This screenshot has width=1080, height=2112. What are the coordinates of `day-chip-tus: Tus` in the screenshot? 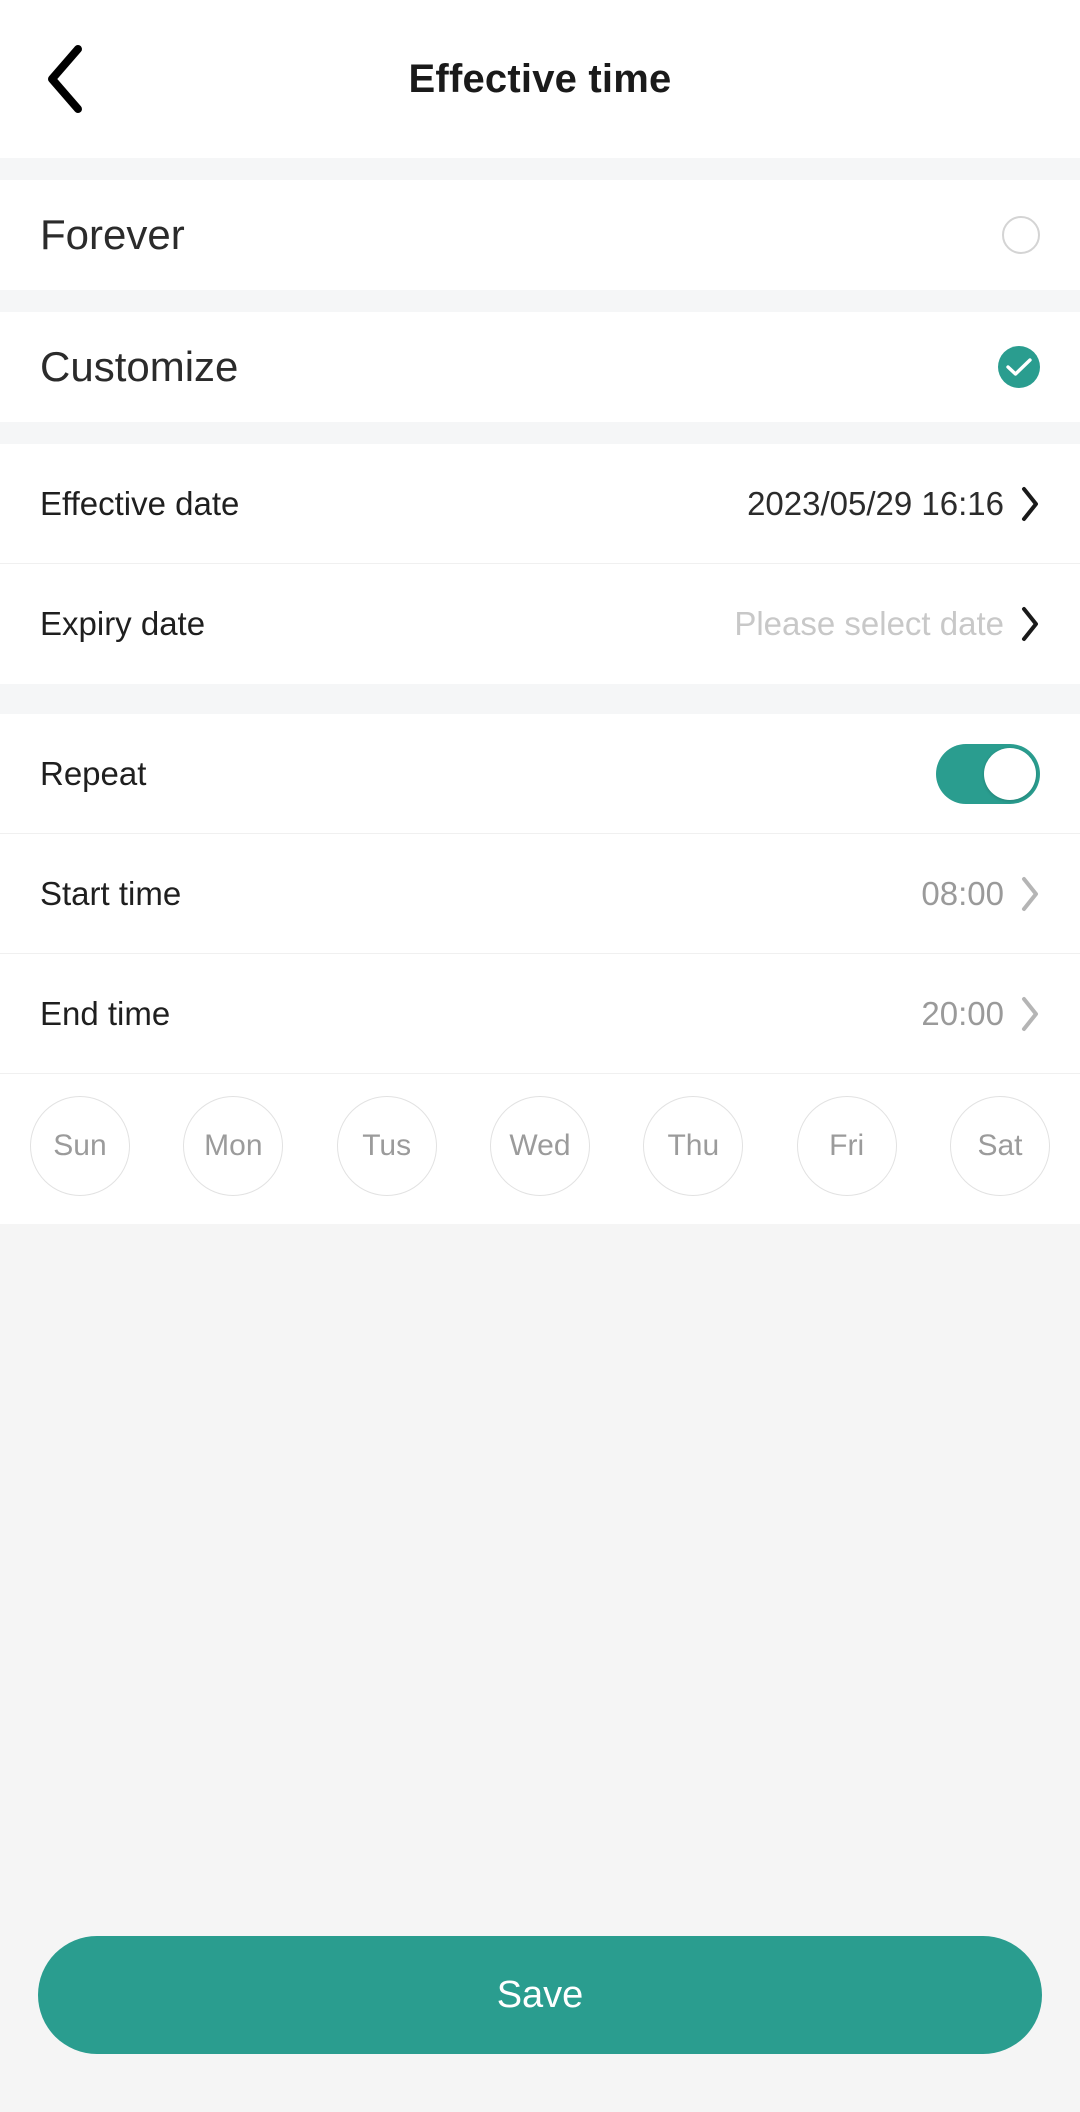 It's located at (386, 1146).